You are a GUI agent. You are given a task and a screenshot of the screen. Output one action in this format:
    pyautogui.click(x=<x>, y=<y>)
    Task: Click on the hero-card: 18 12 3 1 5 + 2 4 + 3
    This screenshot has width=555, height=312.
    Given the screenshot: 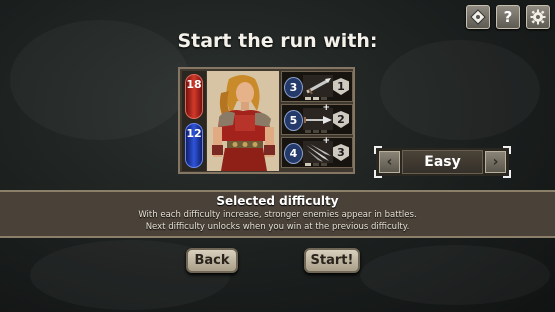 What is the action you would take?
    pyautogui.click(x=266, y=120)
    